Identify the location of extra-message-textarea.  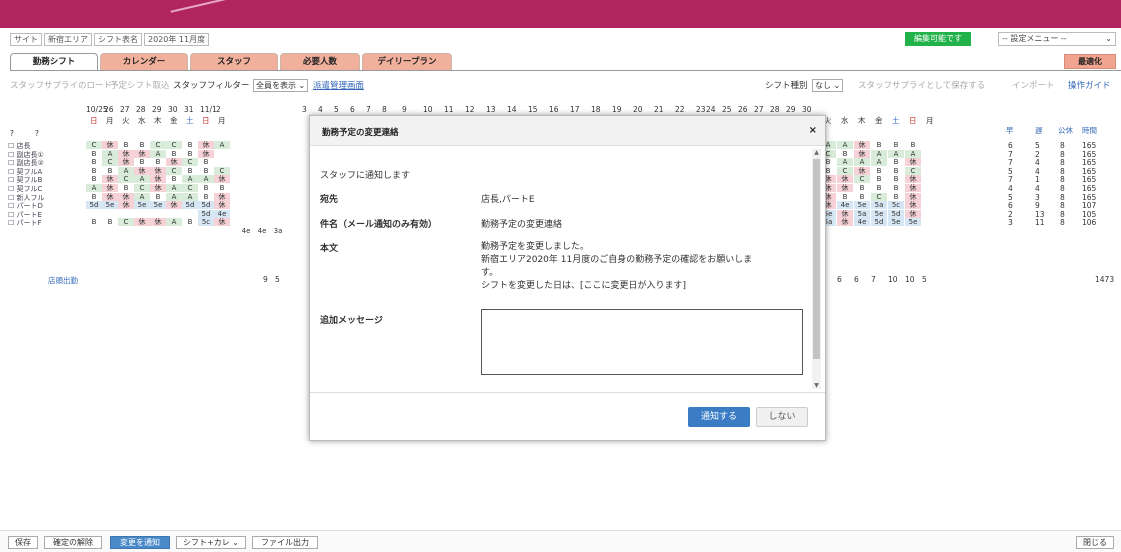
(642, 342).